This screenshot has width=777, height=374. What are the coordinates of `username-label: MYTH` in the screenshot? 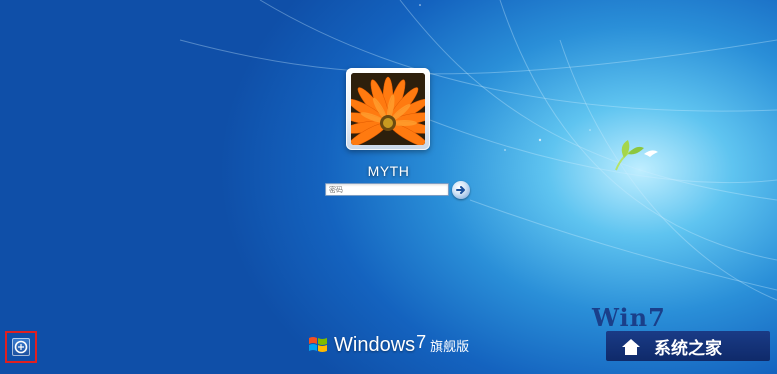 It's located at (388, 171).